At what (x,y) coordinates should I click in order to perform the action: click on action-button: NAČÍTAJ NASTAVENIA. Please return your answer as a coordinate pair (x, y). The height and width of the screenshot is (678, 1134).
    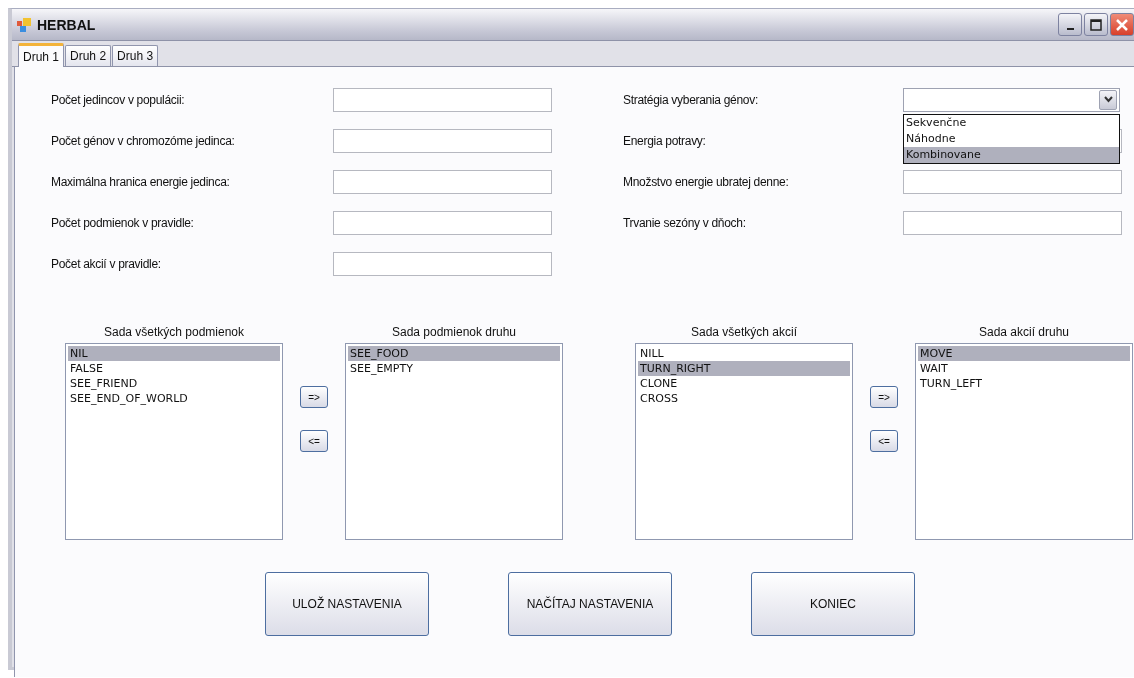
    Looking at the image, I should click on (590, 604).